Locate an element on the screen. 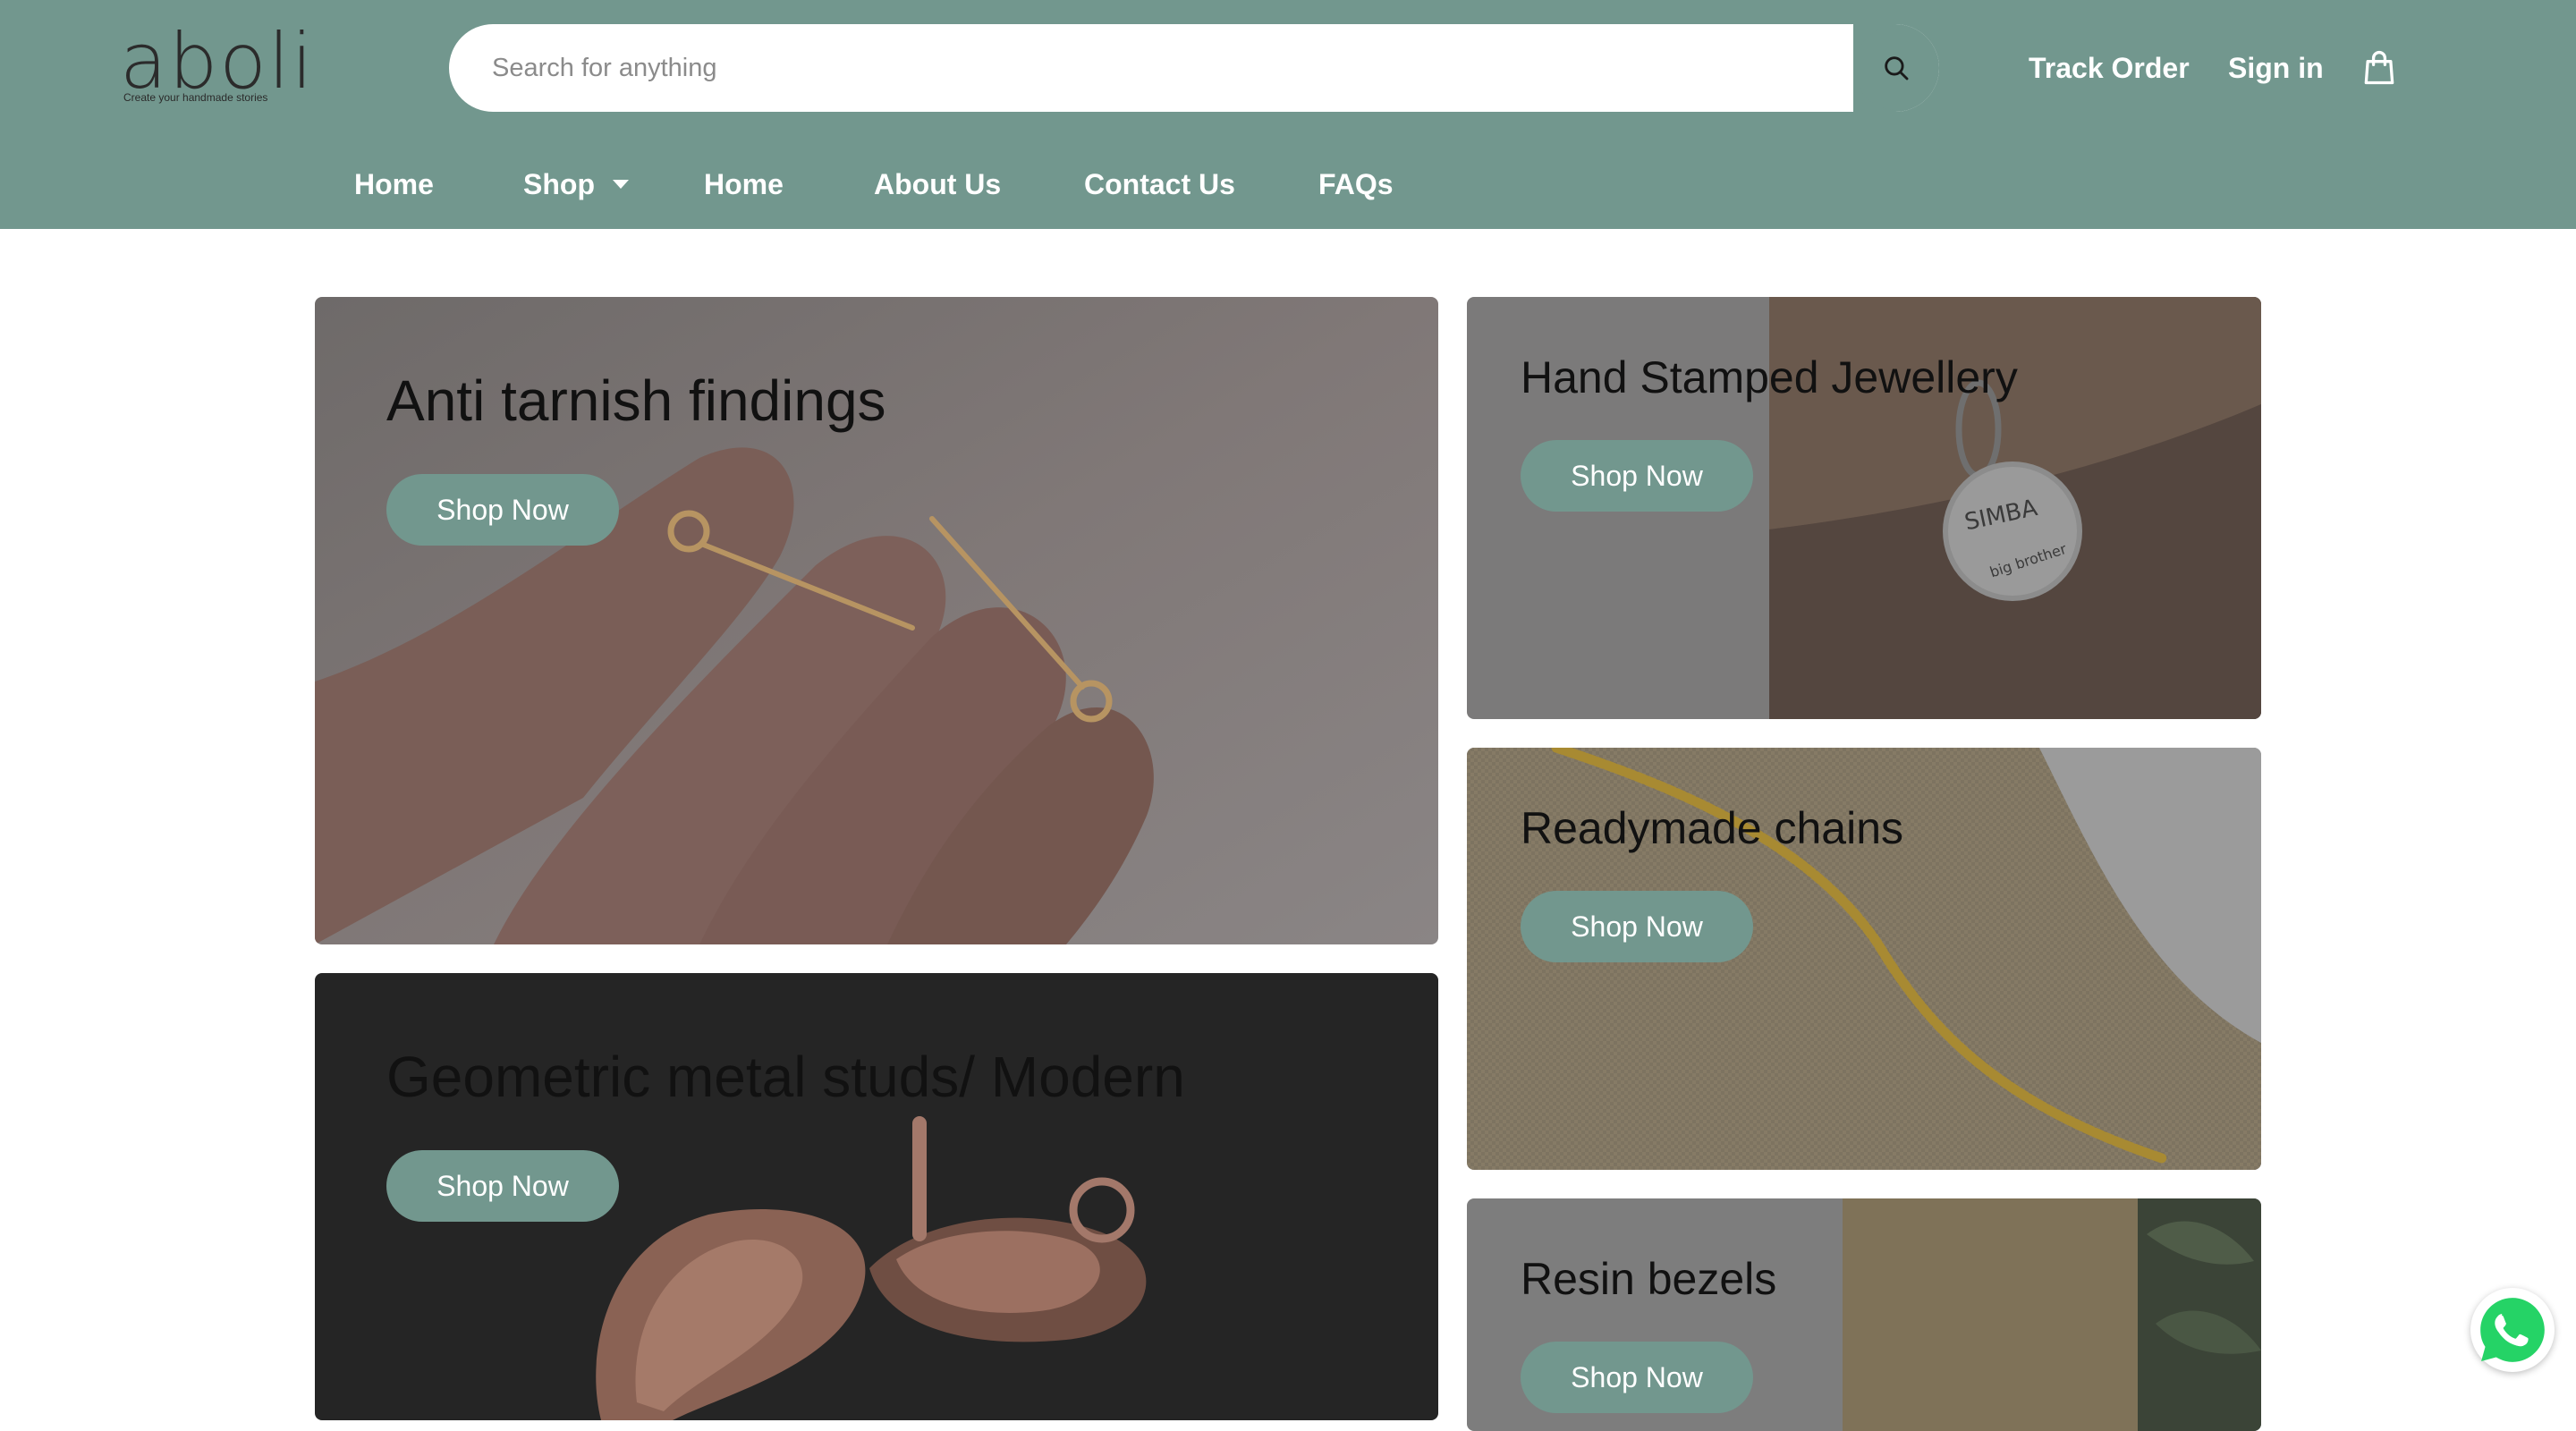  nav-item-shop: Shop is located at coordinates (576, 184).